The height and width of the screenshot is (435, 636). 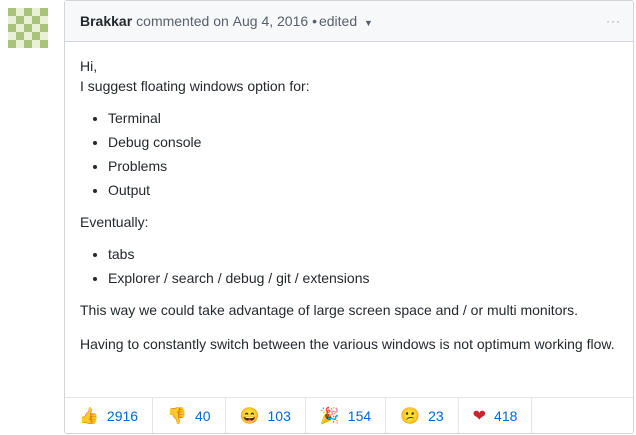 I want to click on comment-action: commented on, so click(x=182, y=21).